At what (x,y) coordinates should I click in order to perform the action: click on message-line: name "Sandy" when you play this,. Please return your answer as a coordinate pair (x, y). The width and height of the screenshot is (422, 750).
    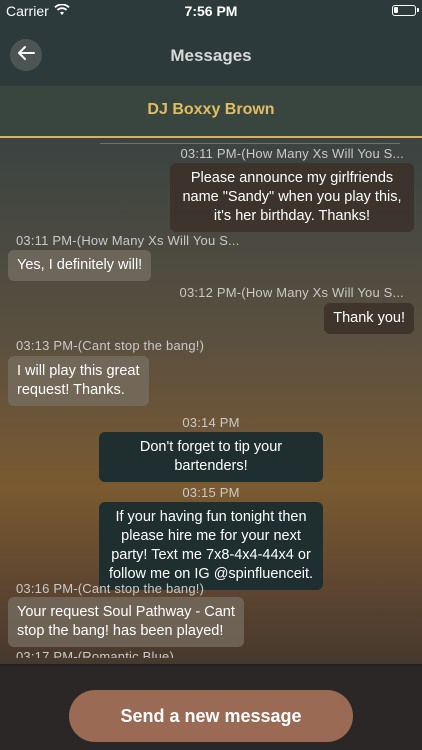
    Looking at the image, I should click on (292, 197).